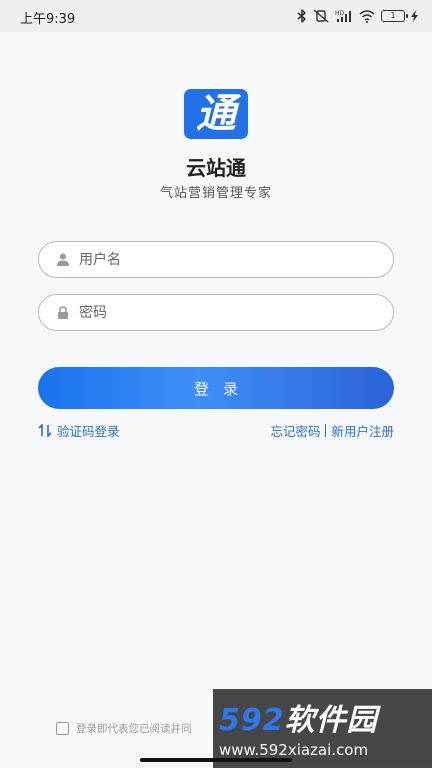 The image size is (432, 768). I want to click on wifi-icon, so click(367, 16).